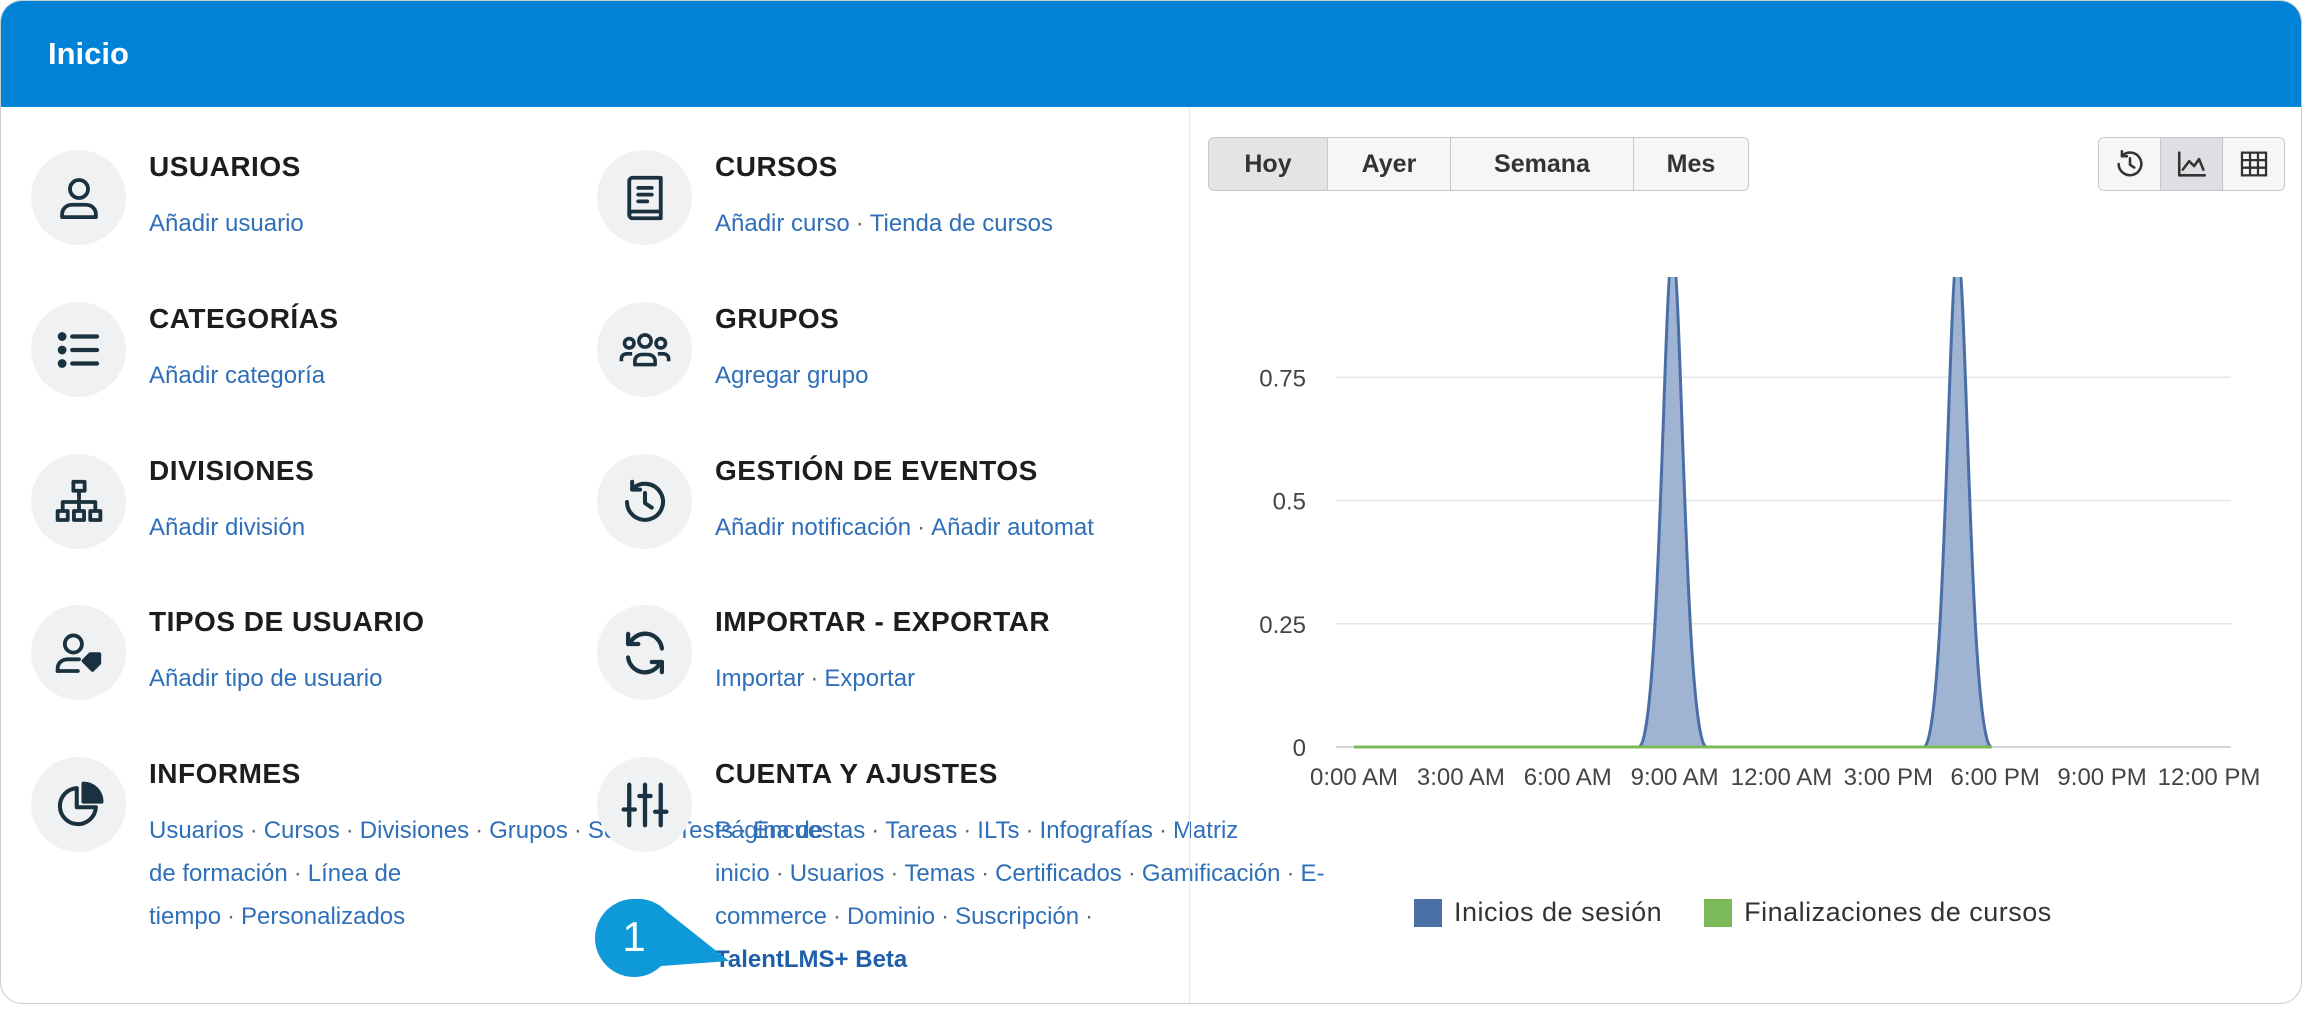 This screenshot has width=2302, height=1028. What do you see at coordinates (813, 527) in the screenshot?
I see `tile-link: Añadir notificación` at bounding box center [813, 527].